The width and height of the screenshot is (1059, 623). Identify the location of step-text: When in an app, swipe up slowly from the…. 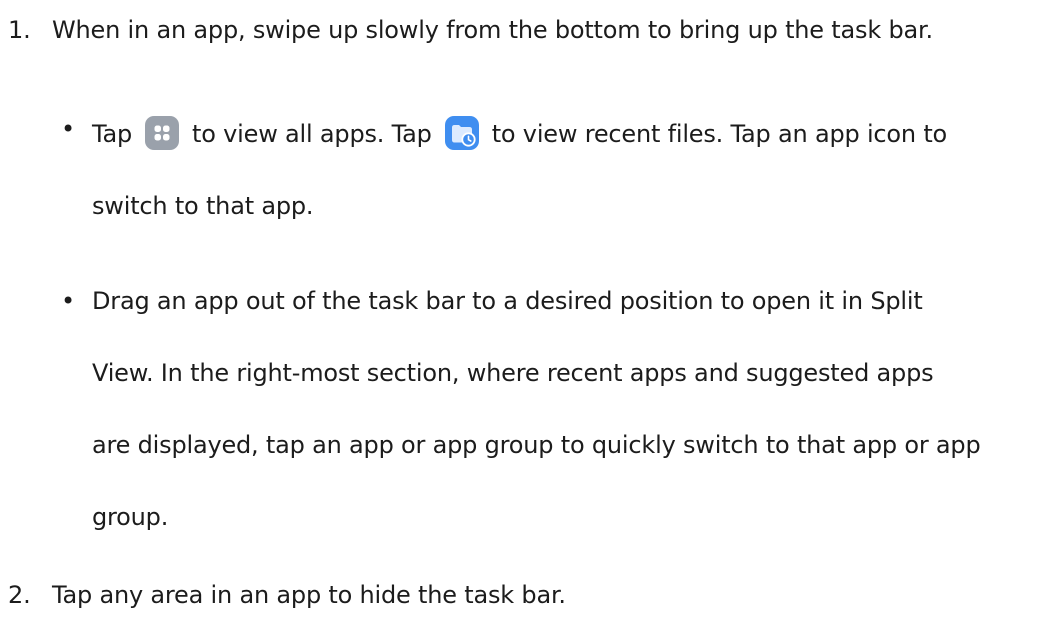
(492, 30).